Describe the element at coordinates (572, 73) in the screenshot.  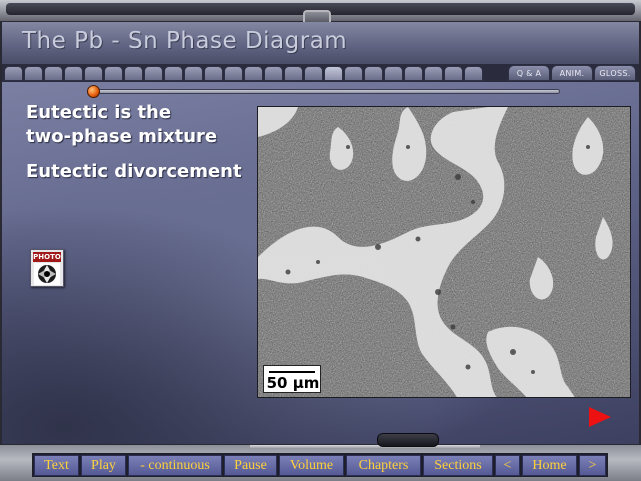
I see `tab-animations: ANIM.` at that location.